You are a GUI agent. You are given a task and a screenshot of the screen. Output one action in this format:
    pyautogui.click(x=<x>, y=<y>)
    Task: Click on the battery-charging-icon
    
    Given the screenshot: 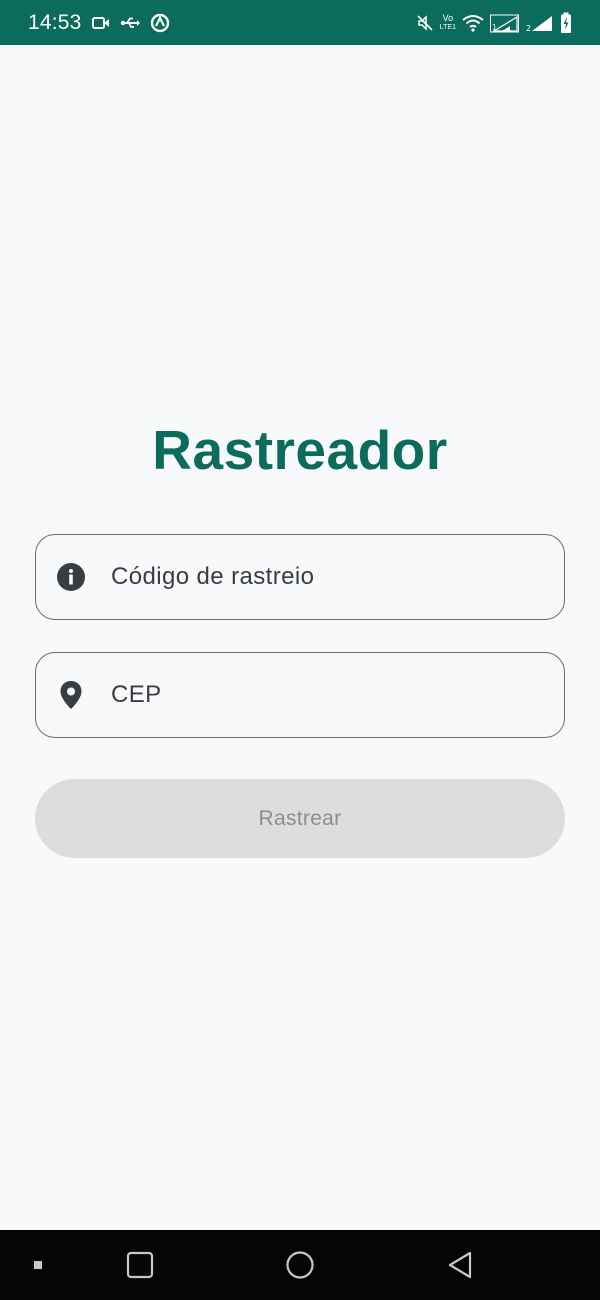 What is the action you would take?
    pyautogui.click(x=566, y=23)
    